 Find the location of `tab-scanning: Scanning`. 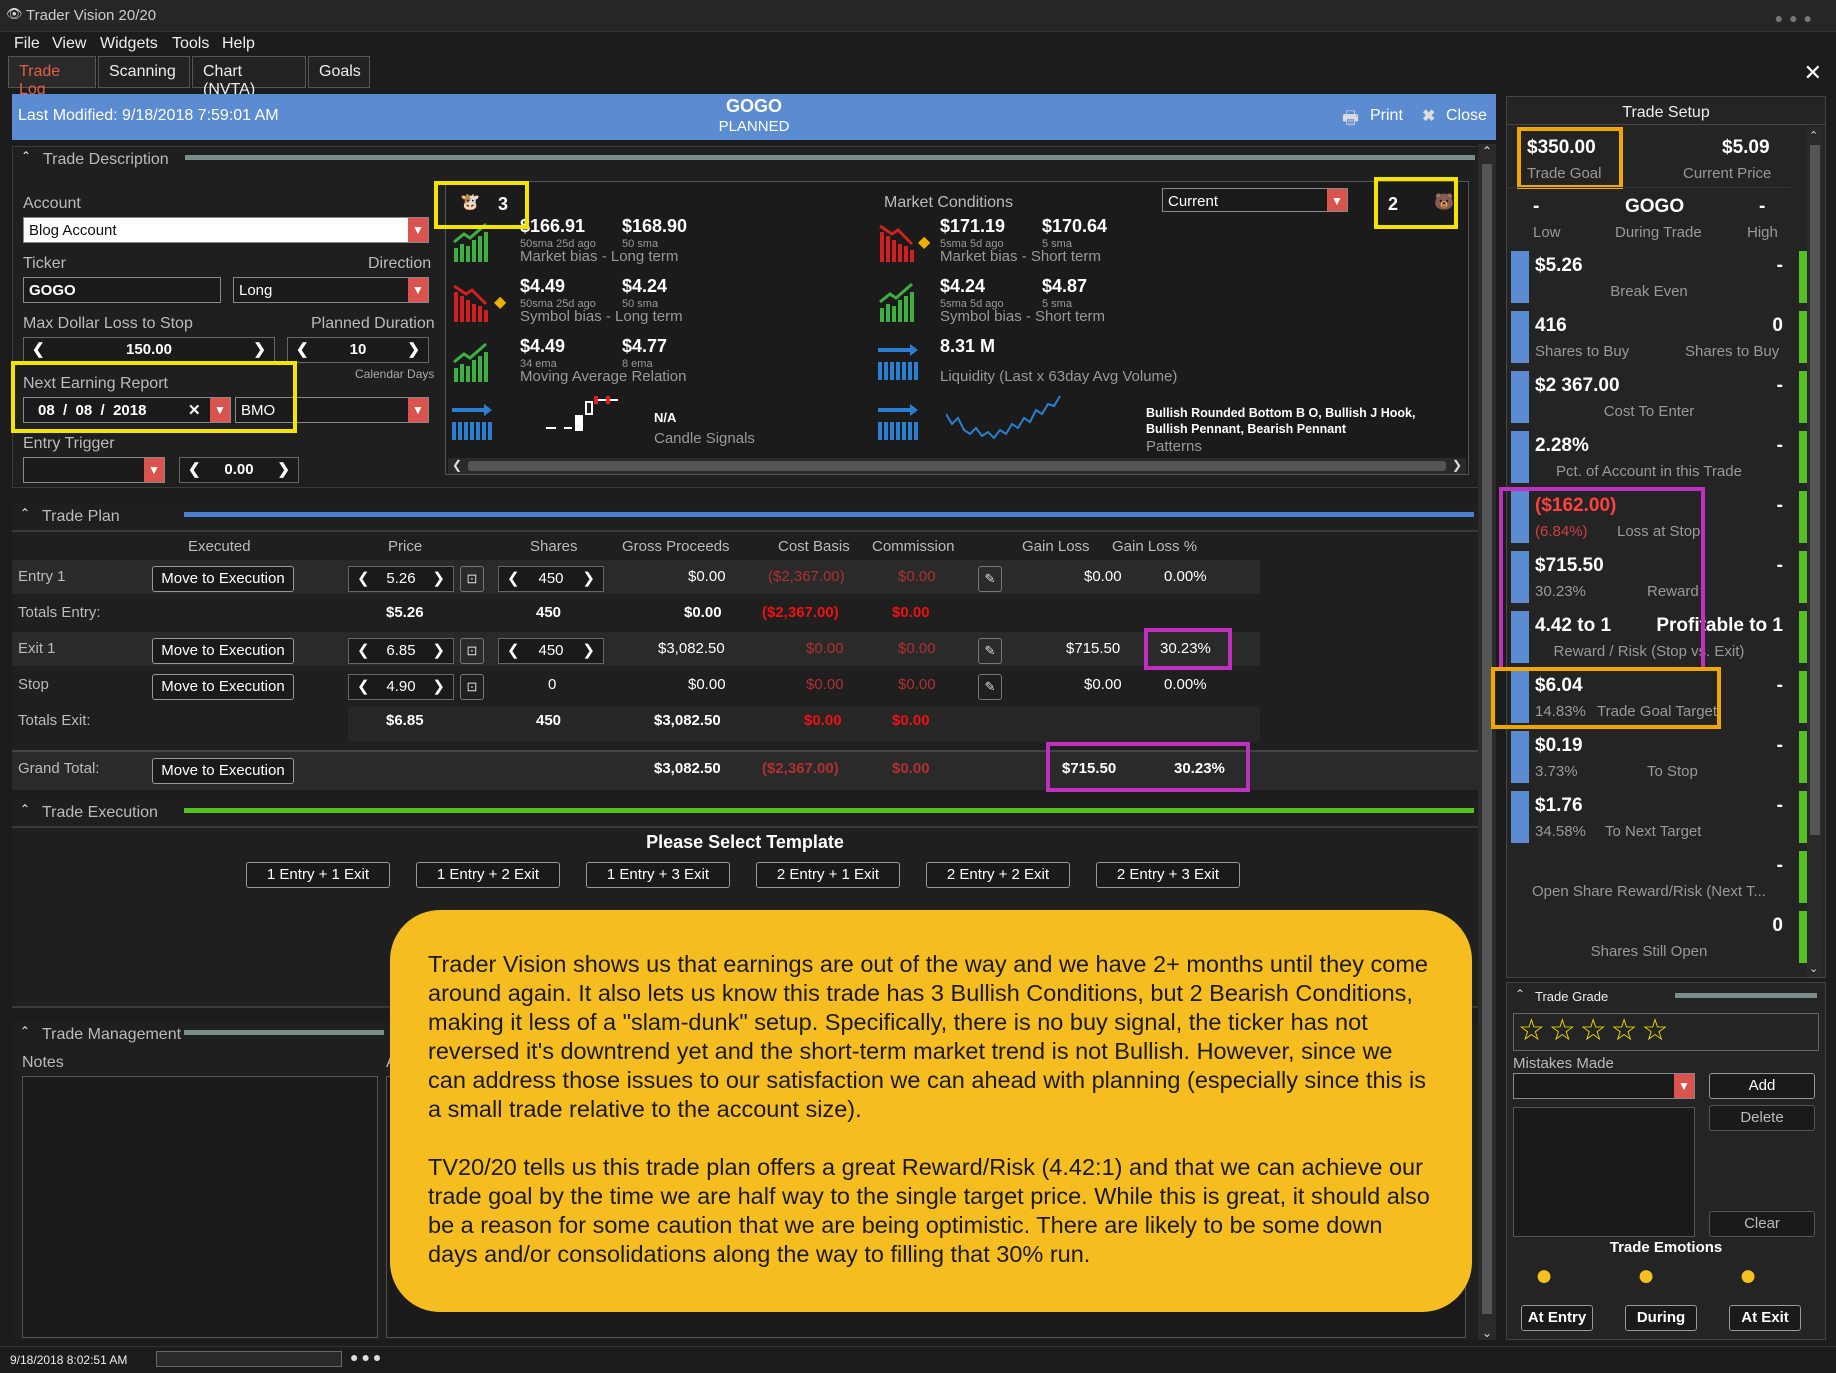

tab-scanning: Scanning is located at coordinates (144, 72).